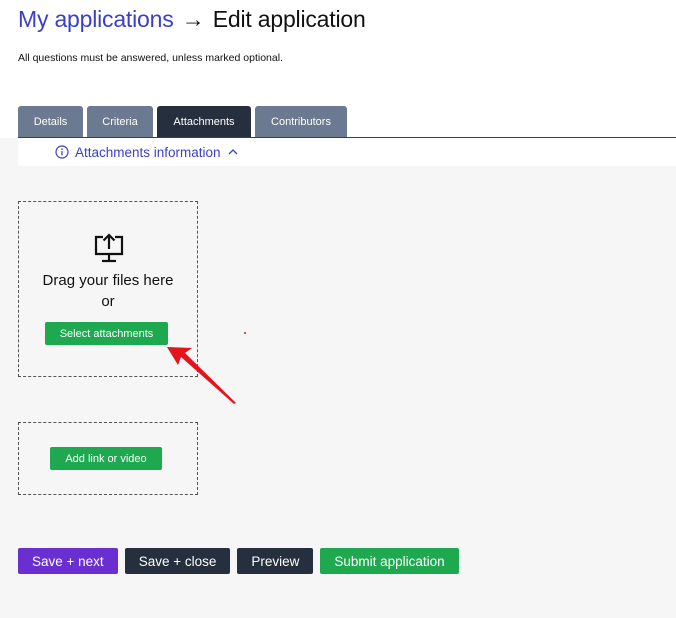 The width and height of the screenshot is (676, 618). I want to click on select-attachments-button: Select attachments, so click(106, 333).